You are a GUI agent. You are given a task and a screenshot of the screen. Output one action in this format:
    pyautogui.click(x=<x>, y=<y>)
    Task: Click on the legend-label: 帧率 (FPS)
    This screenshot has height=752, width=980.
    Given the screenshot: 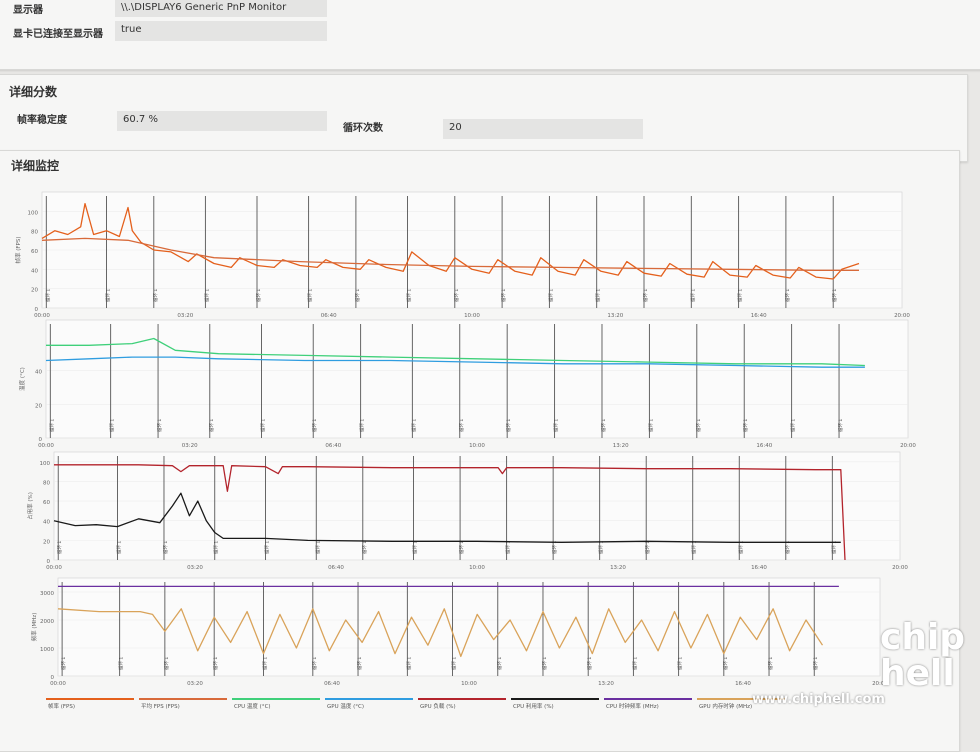 What is the action you would take?
    pyautogui.click(x=61, y=706)
    